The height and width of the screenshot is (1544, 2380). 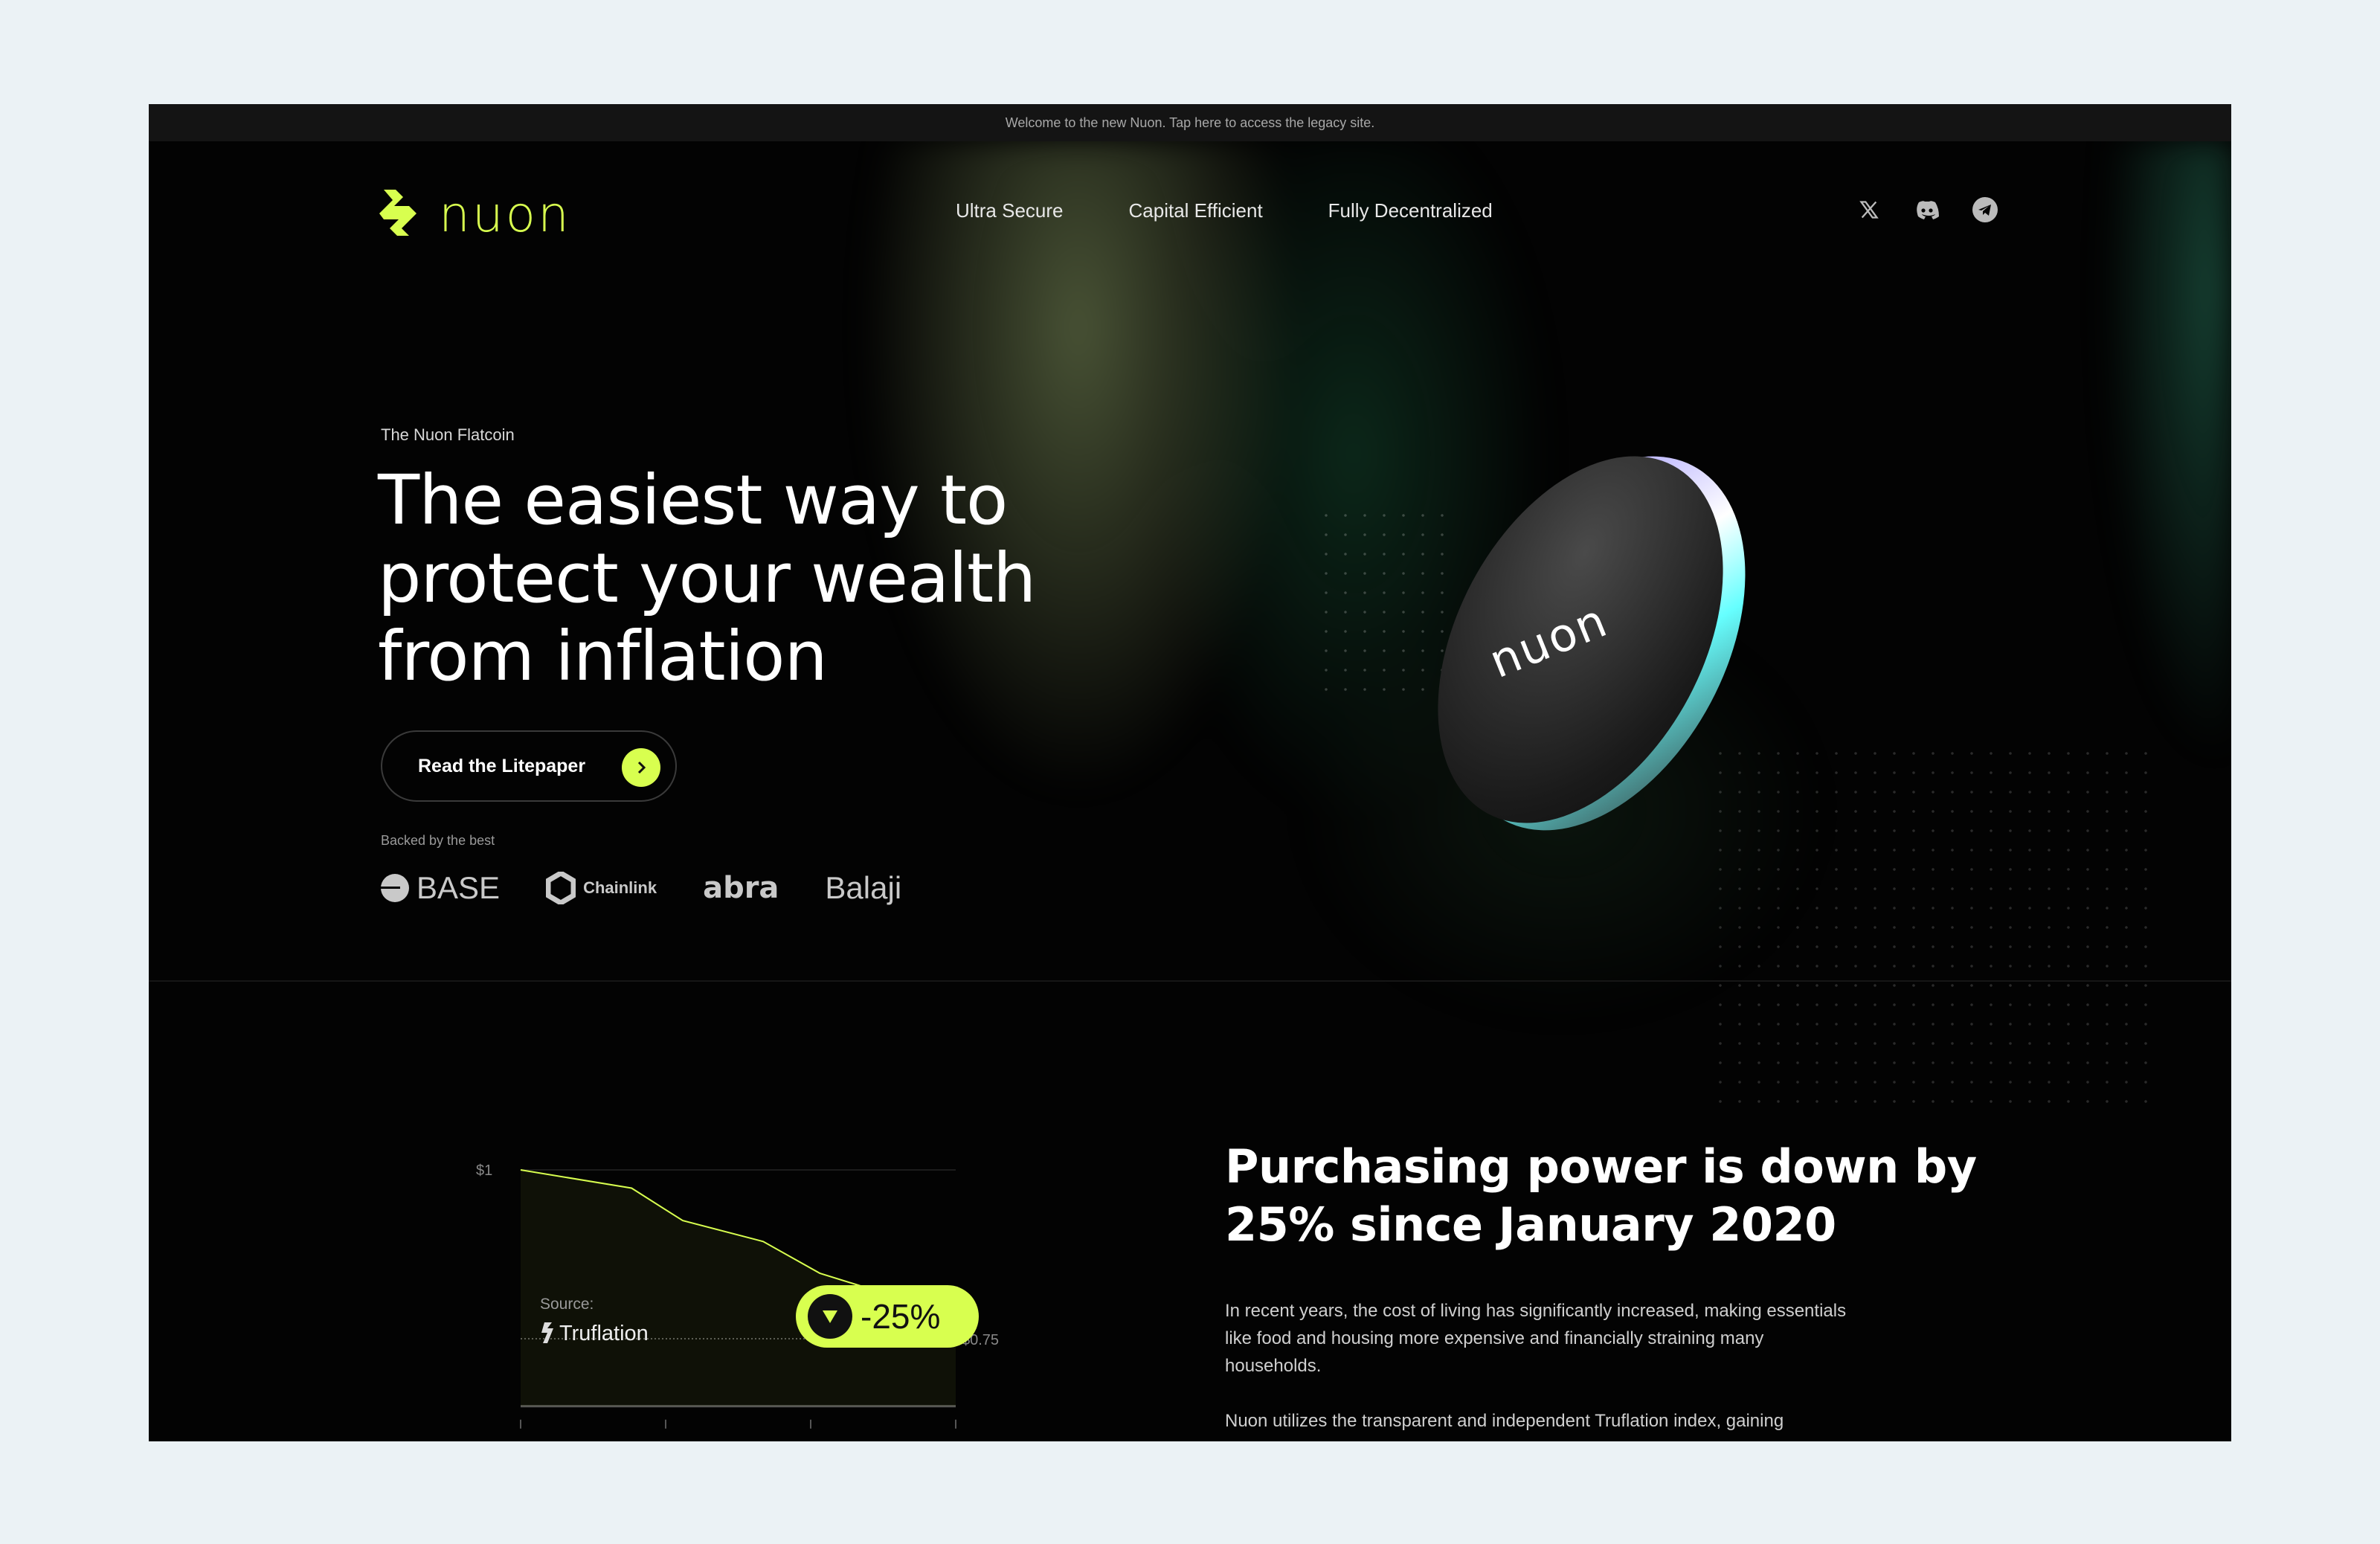 What do you see at coordinates (707, 578) in the screenshot?
I see `headline-line: protect your wealth` at bounding box center [707, 578].